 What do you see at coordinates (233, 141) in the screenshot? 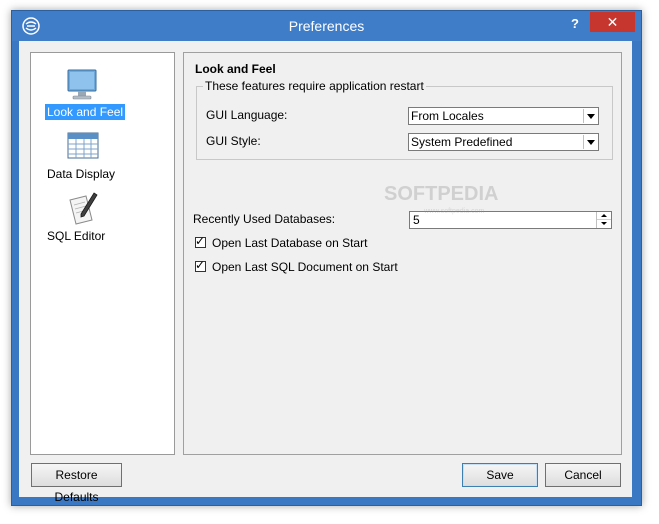
I see `gui-style-label: GUI Style:` at bounding box center [233, 141].